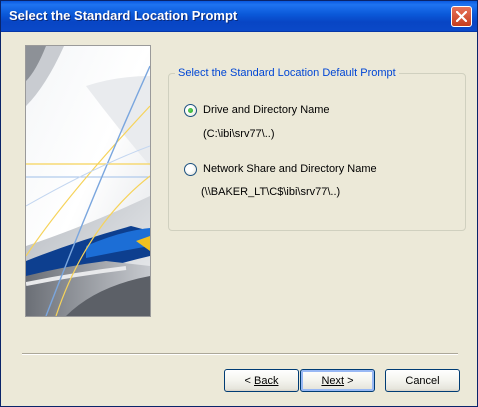 The width and height of the screenshot is (478, 407). I want to click on option-network-share-path: (\\BAKER_LT\C$\ibi\srv77\..), so click(271, 192).